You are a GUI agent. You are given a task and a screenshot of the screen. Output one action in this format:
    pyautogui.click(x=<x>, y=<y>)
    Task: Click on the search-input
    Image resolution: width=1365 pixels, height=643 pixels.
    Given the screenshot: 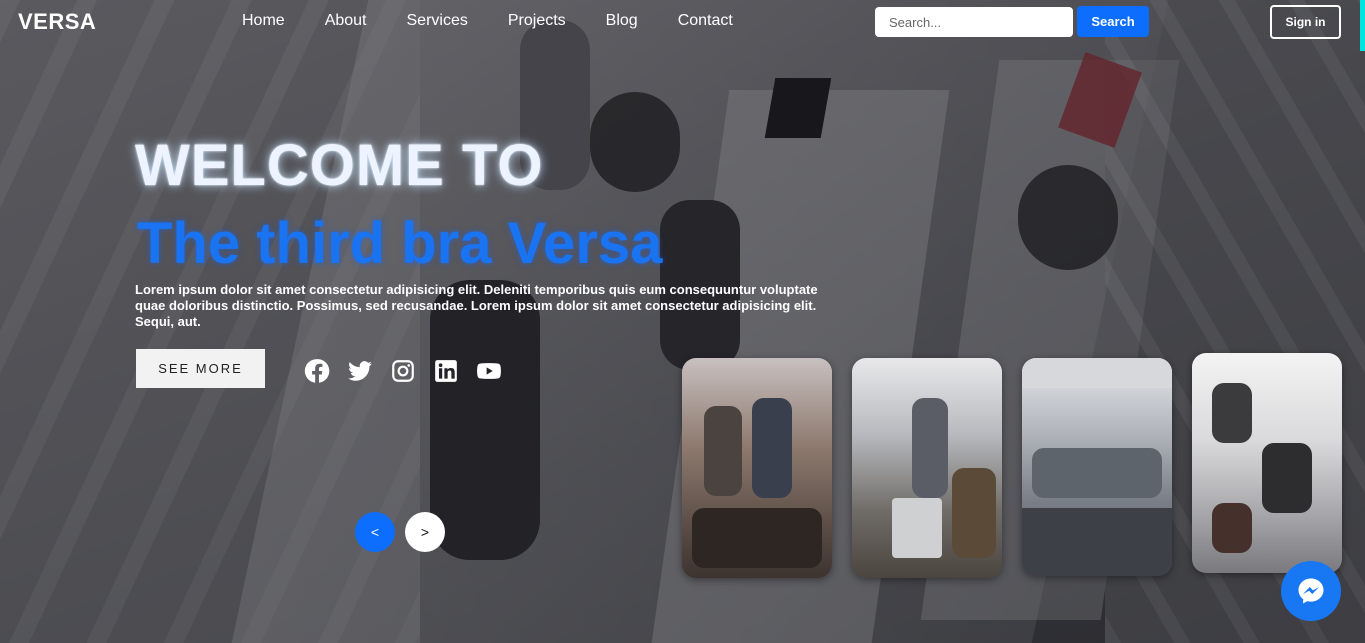 What is the action you would take?
    pyautogui.click(x=974, y=22)
    